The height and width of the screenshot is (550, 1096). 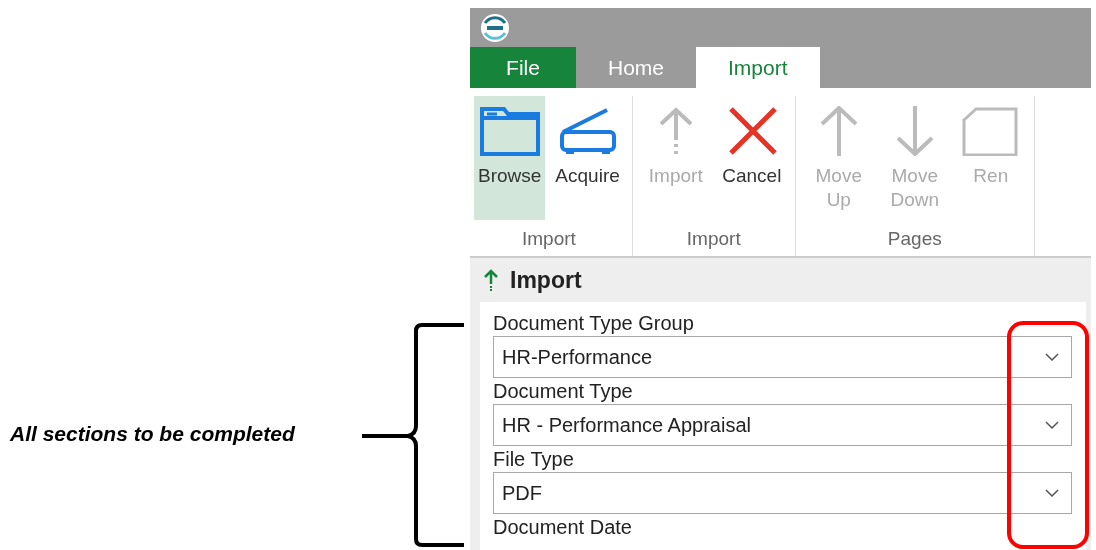 I want to click on field-label: Document Date, so click(x=563, y=527).